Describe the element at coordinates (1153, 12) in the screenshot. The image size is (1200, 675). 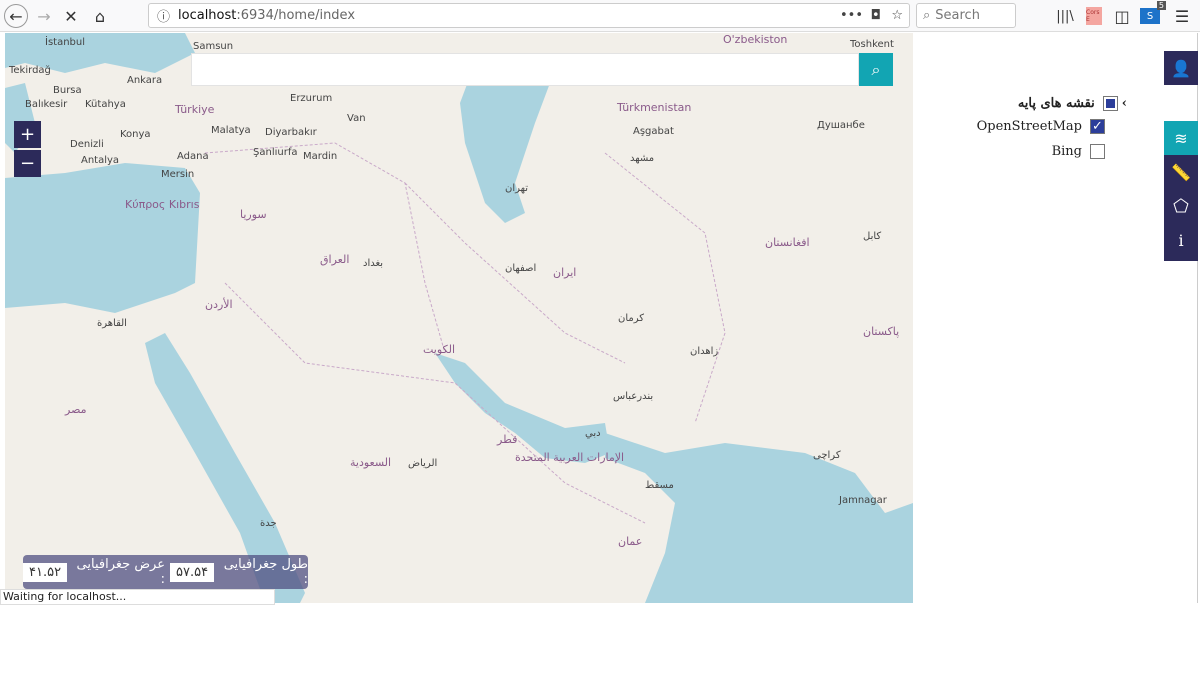
I see `extension-icon: S5` at that location.